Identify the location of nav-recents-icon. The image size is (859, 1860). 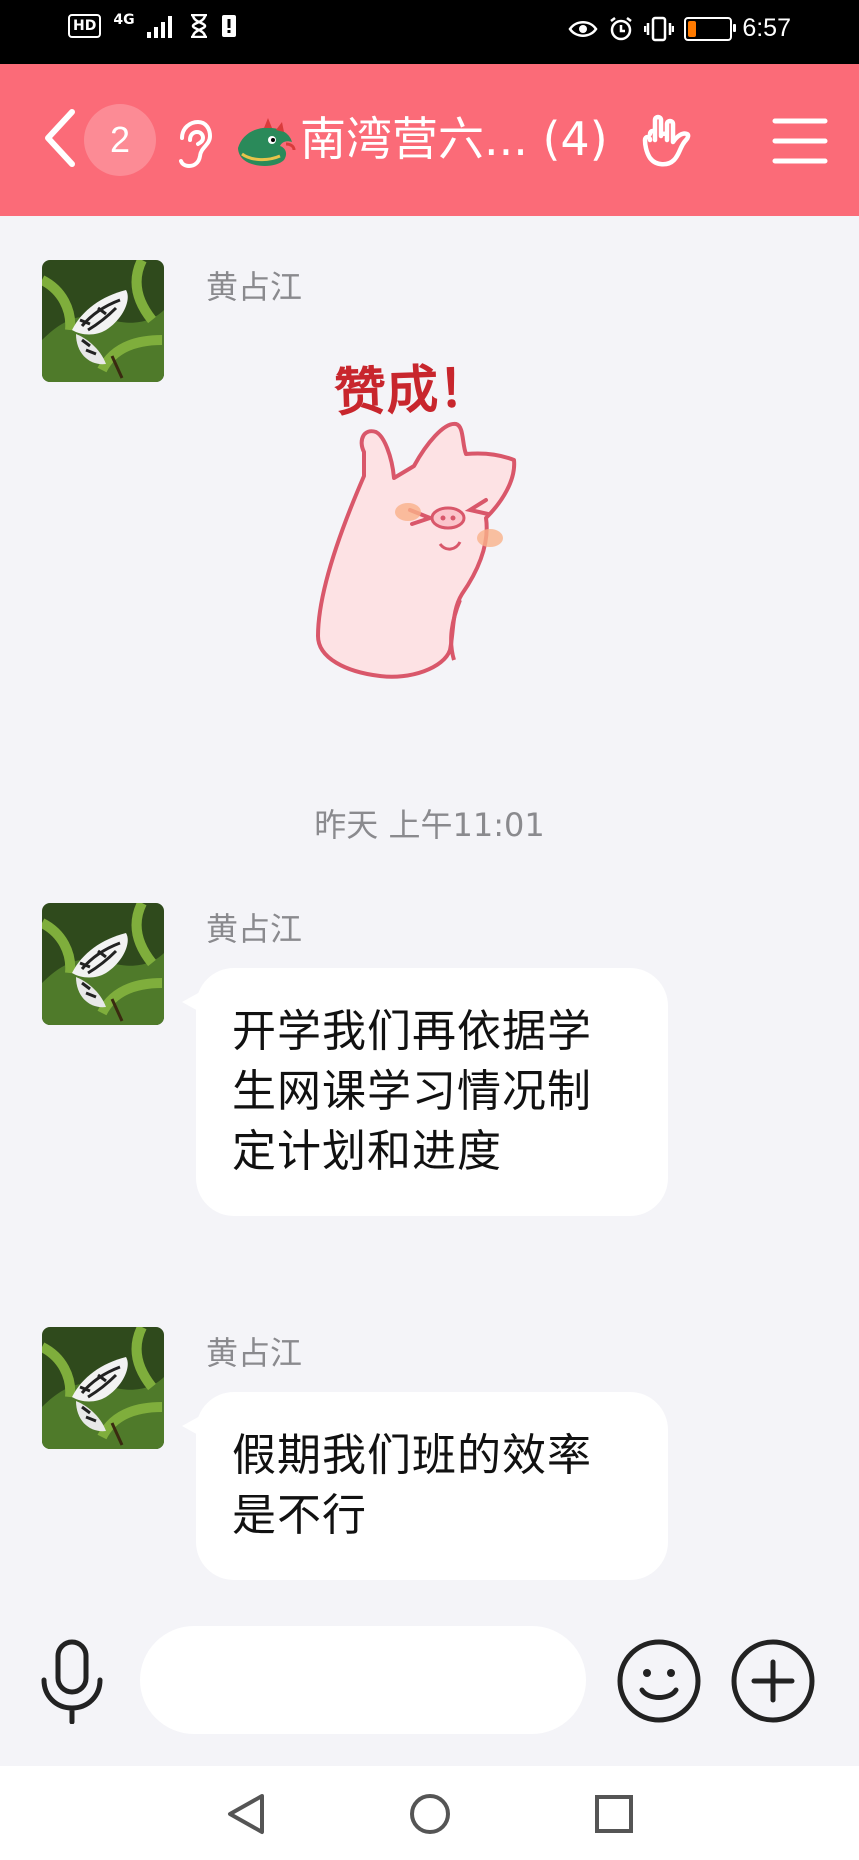
(614, 1814).